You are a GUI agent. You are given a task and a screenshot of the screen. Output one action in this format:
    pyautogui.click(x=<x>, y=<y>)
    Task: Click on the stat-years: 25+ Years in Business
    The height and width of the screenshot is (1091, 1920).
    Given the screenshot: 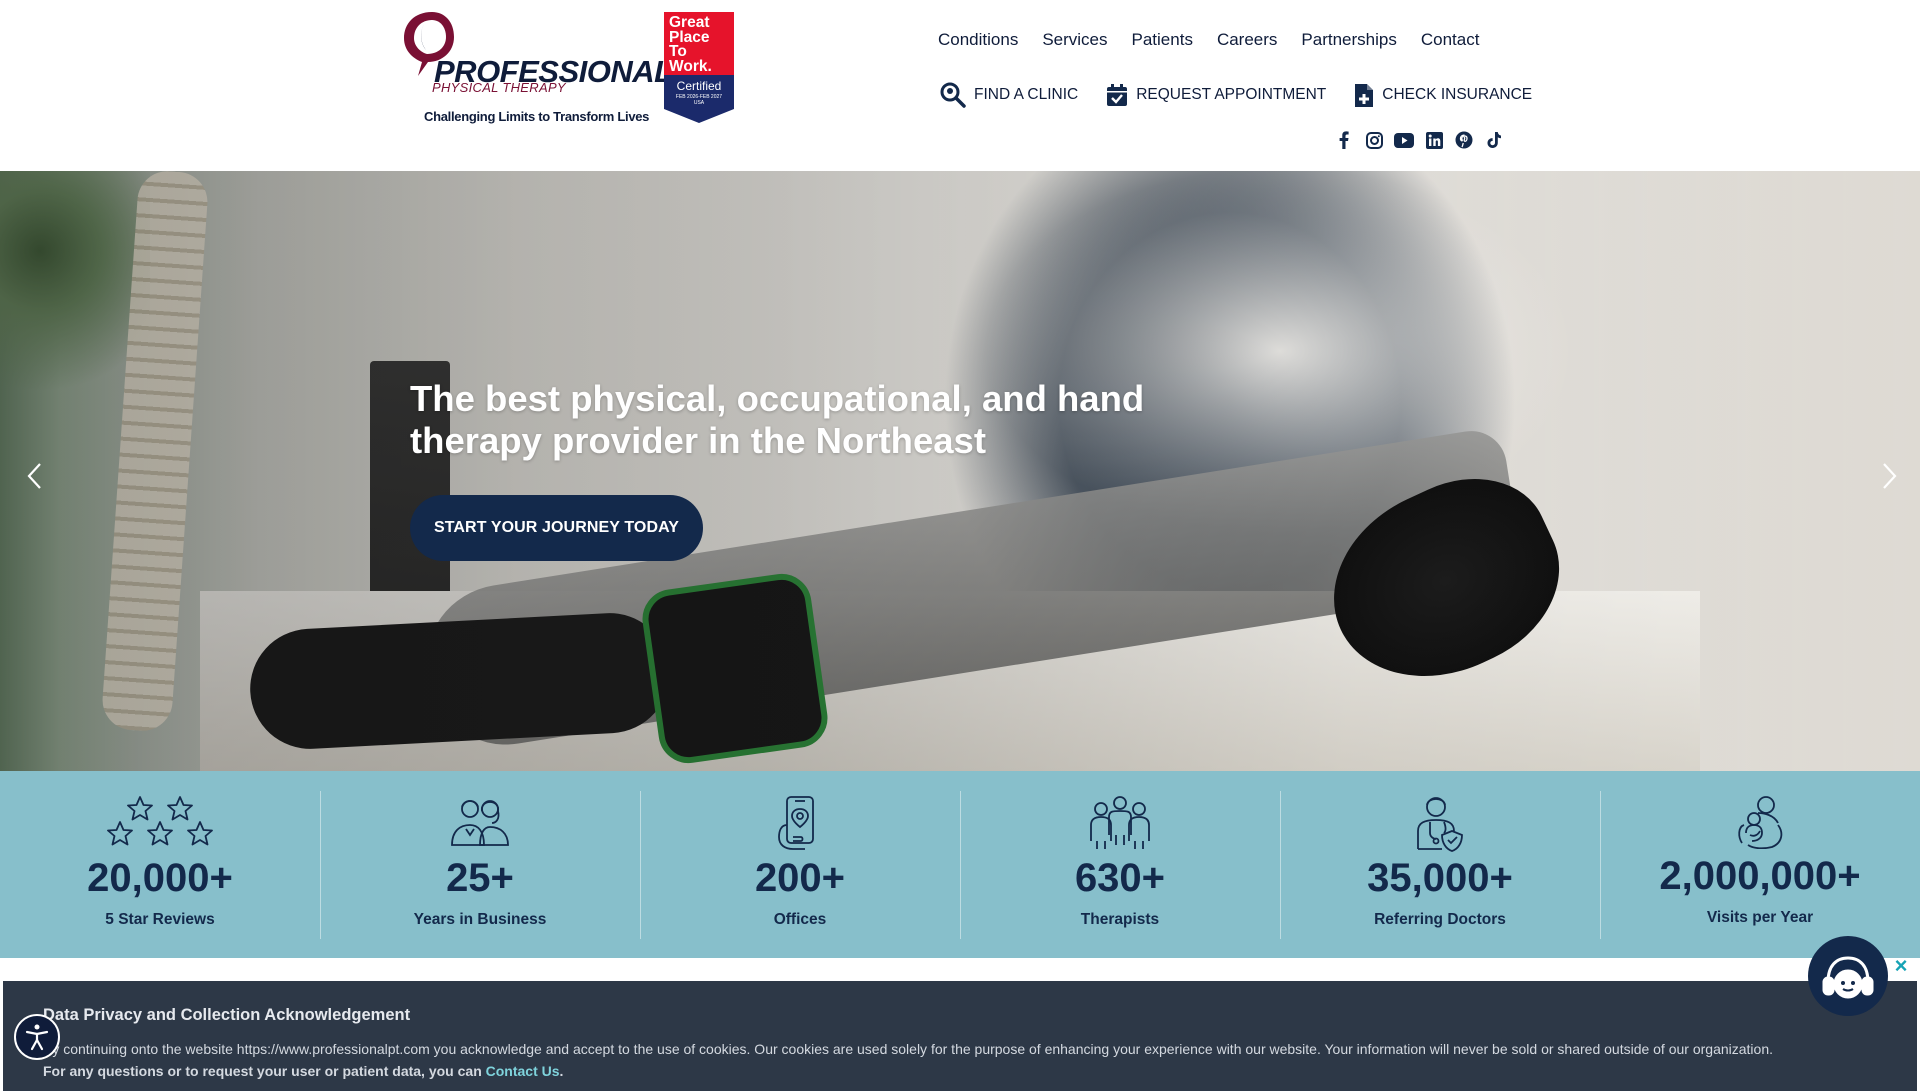 What is the action you would take?
    pyautogui.click(x=480, y=864)
    